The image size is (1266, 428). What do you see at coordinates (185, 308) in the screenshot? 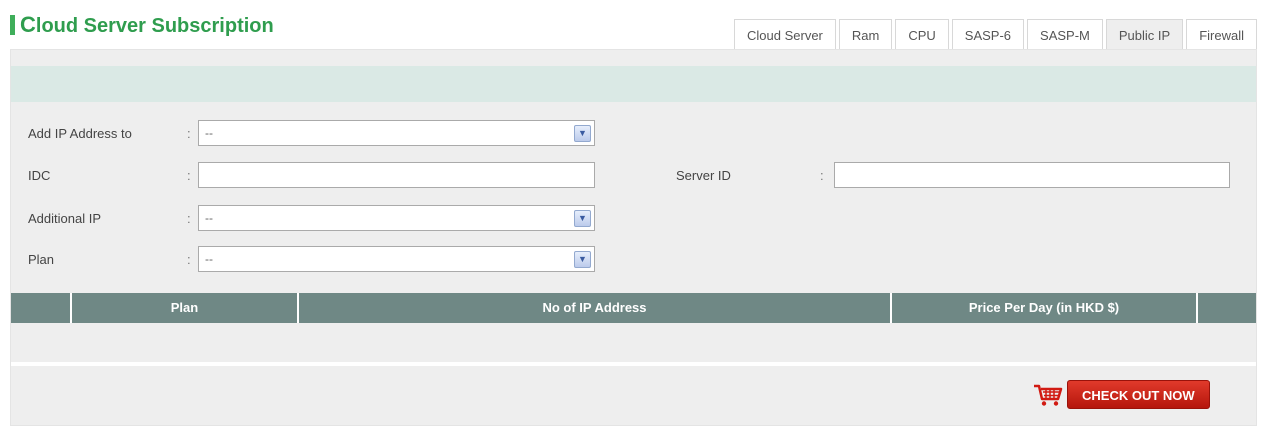
I see `table-header-plan: Plan` at bounding box center [185, 308].